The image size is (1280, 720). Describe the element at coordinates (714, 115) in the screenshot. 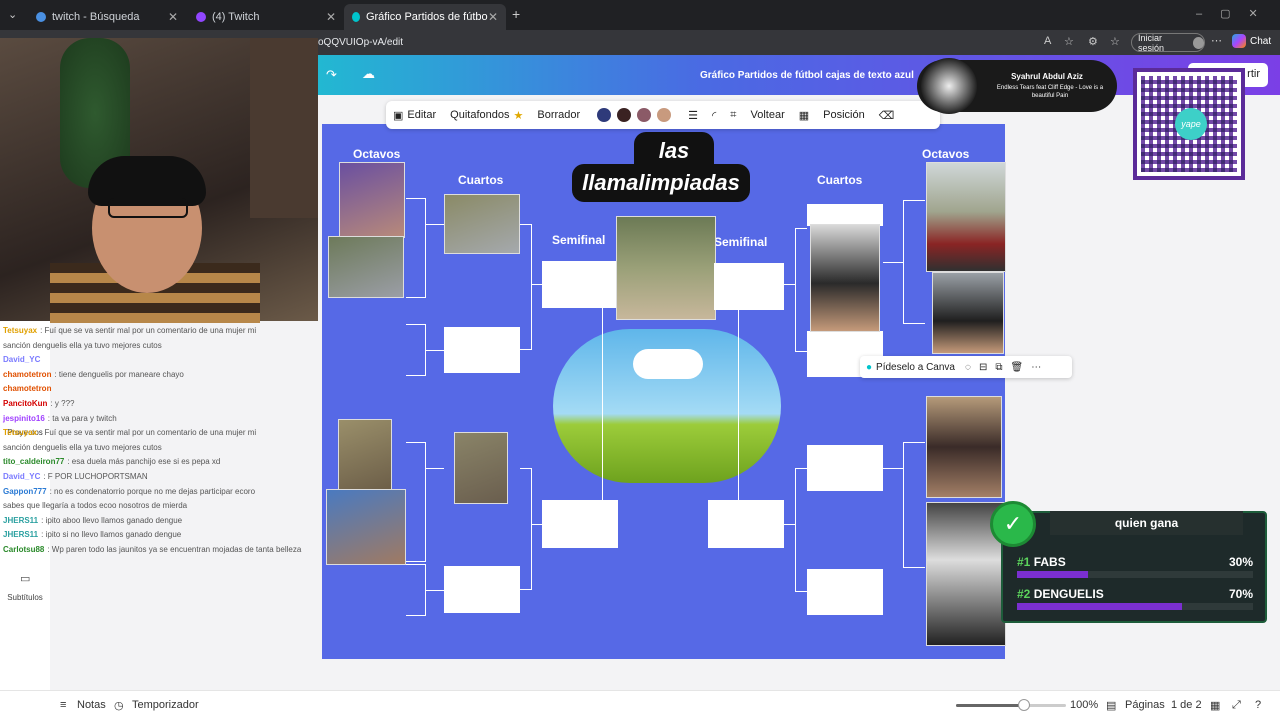

I see `corner-rounding-icon: ◜` at that location.